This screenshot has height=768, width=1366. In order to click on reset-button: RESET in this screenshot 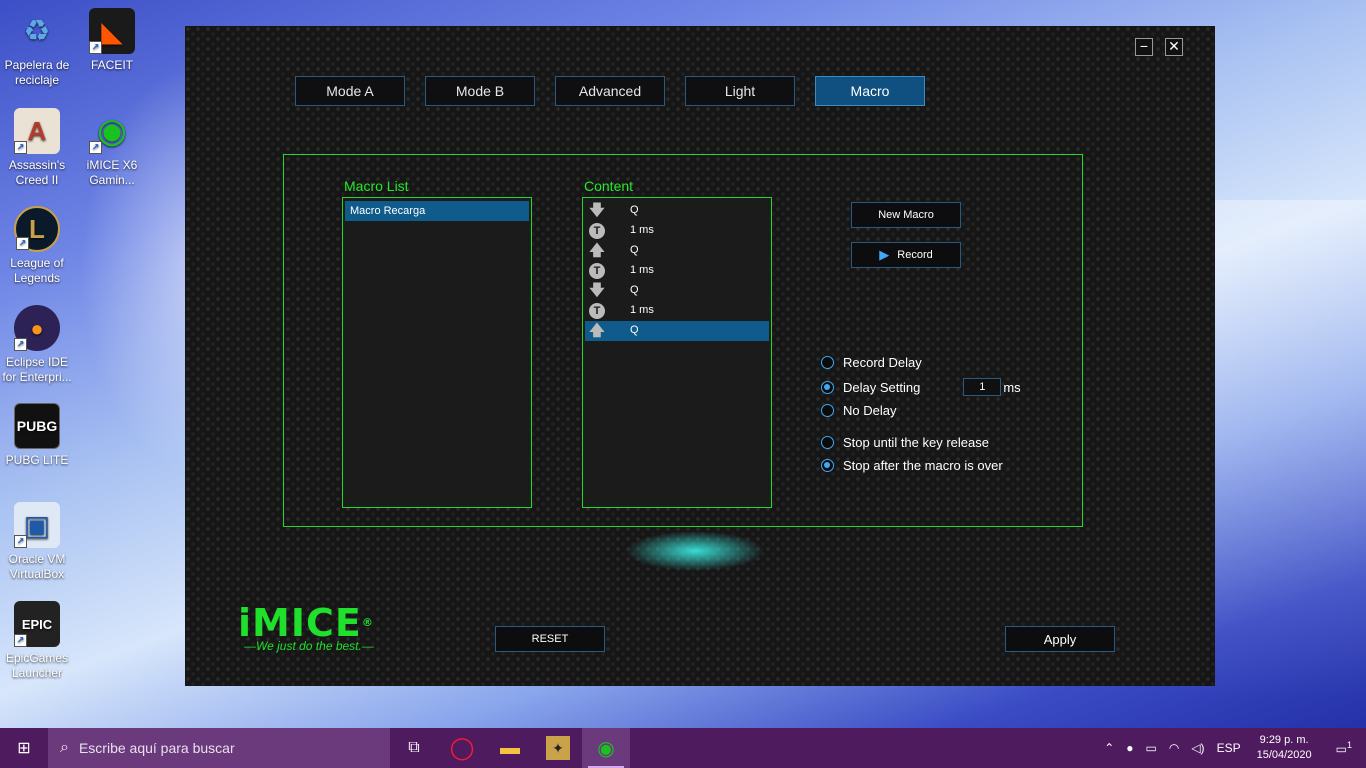, I will do `click(550, 639)`.